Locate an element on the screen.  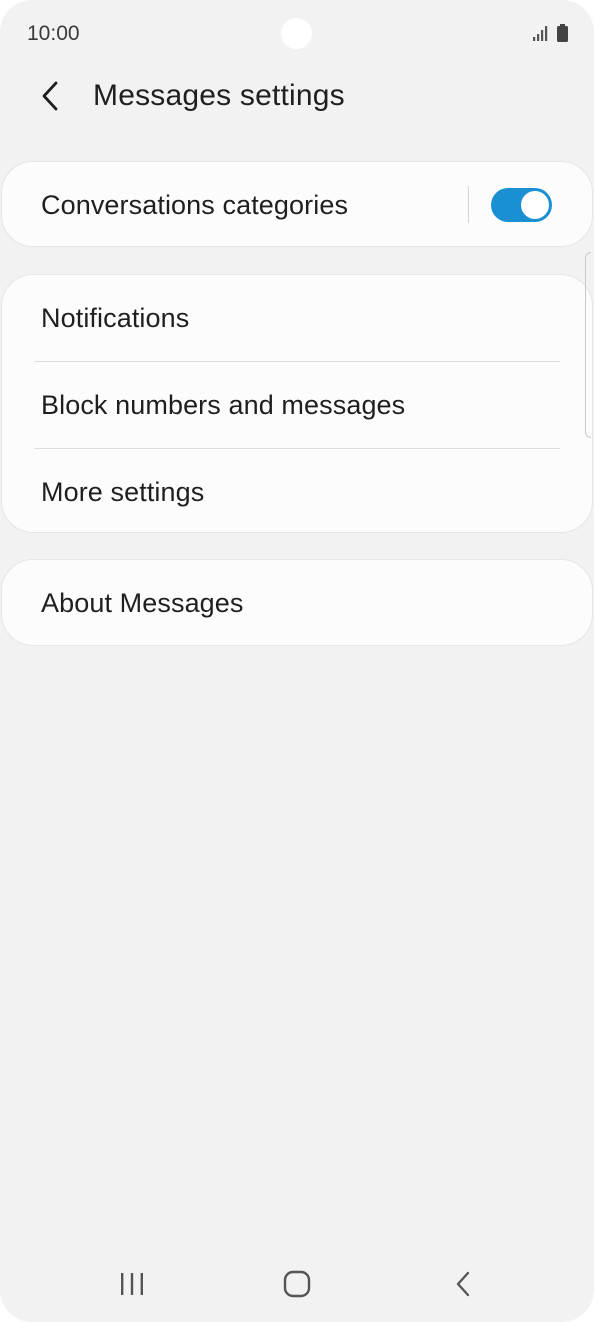
toggle-knob is located at coordinates (535, 205).